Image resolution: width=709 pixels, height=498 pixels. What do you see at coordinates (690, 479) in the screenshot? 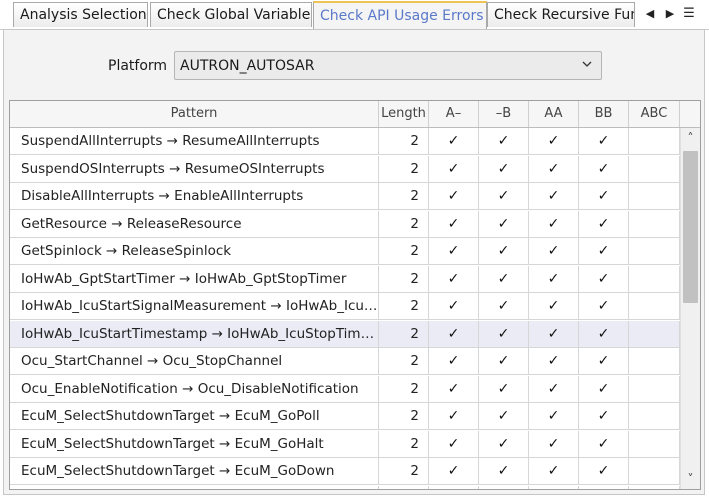
I see `scroll-down-icon: ˅` at bounding box center [690, 479].